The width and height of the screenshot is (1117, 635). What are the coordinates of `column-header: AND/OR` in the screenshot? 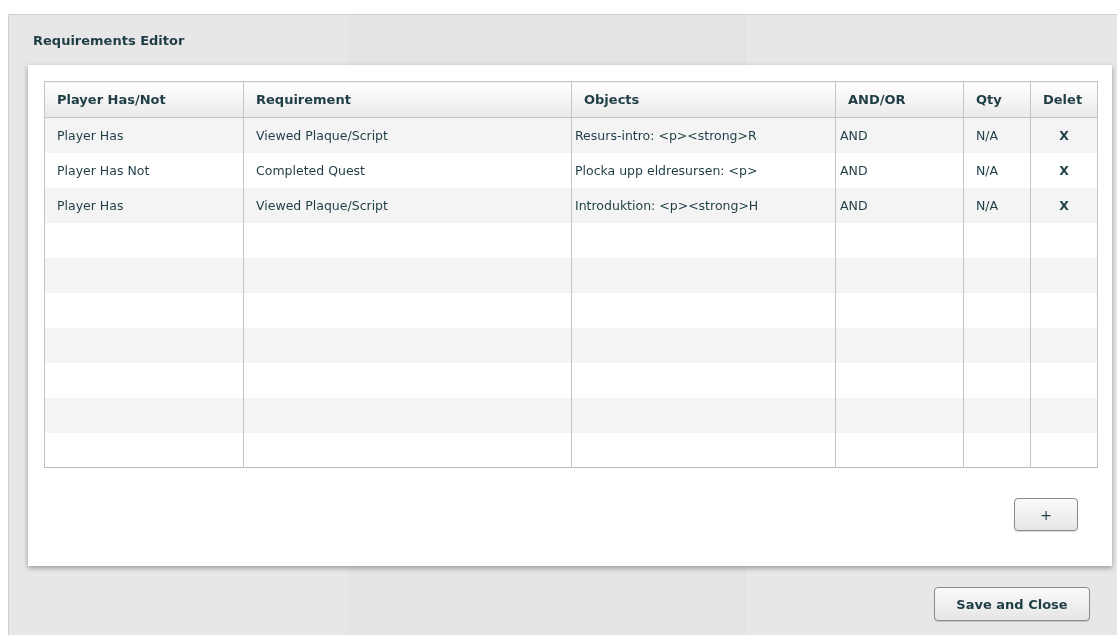 It's located at (877, 99).